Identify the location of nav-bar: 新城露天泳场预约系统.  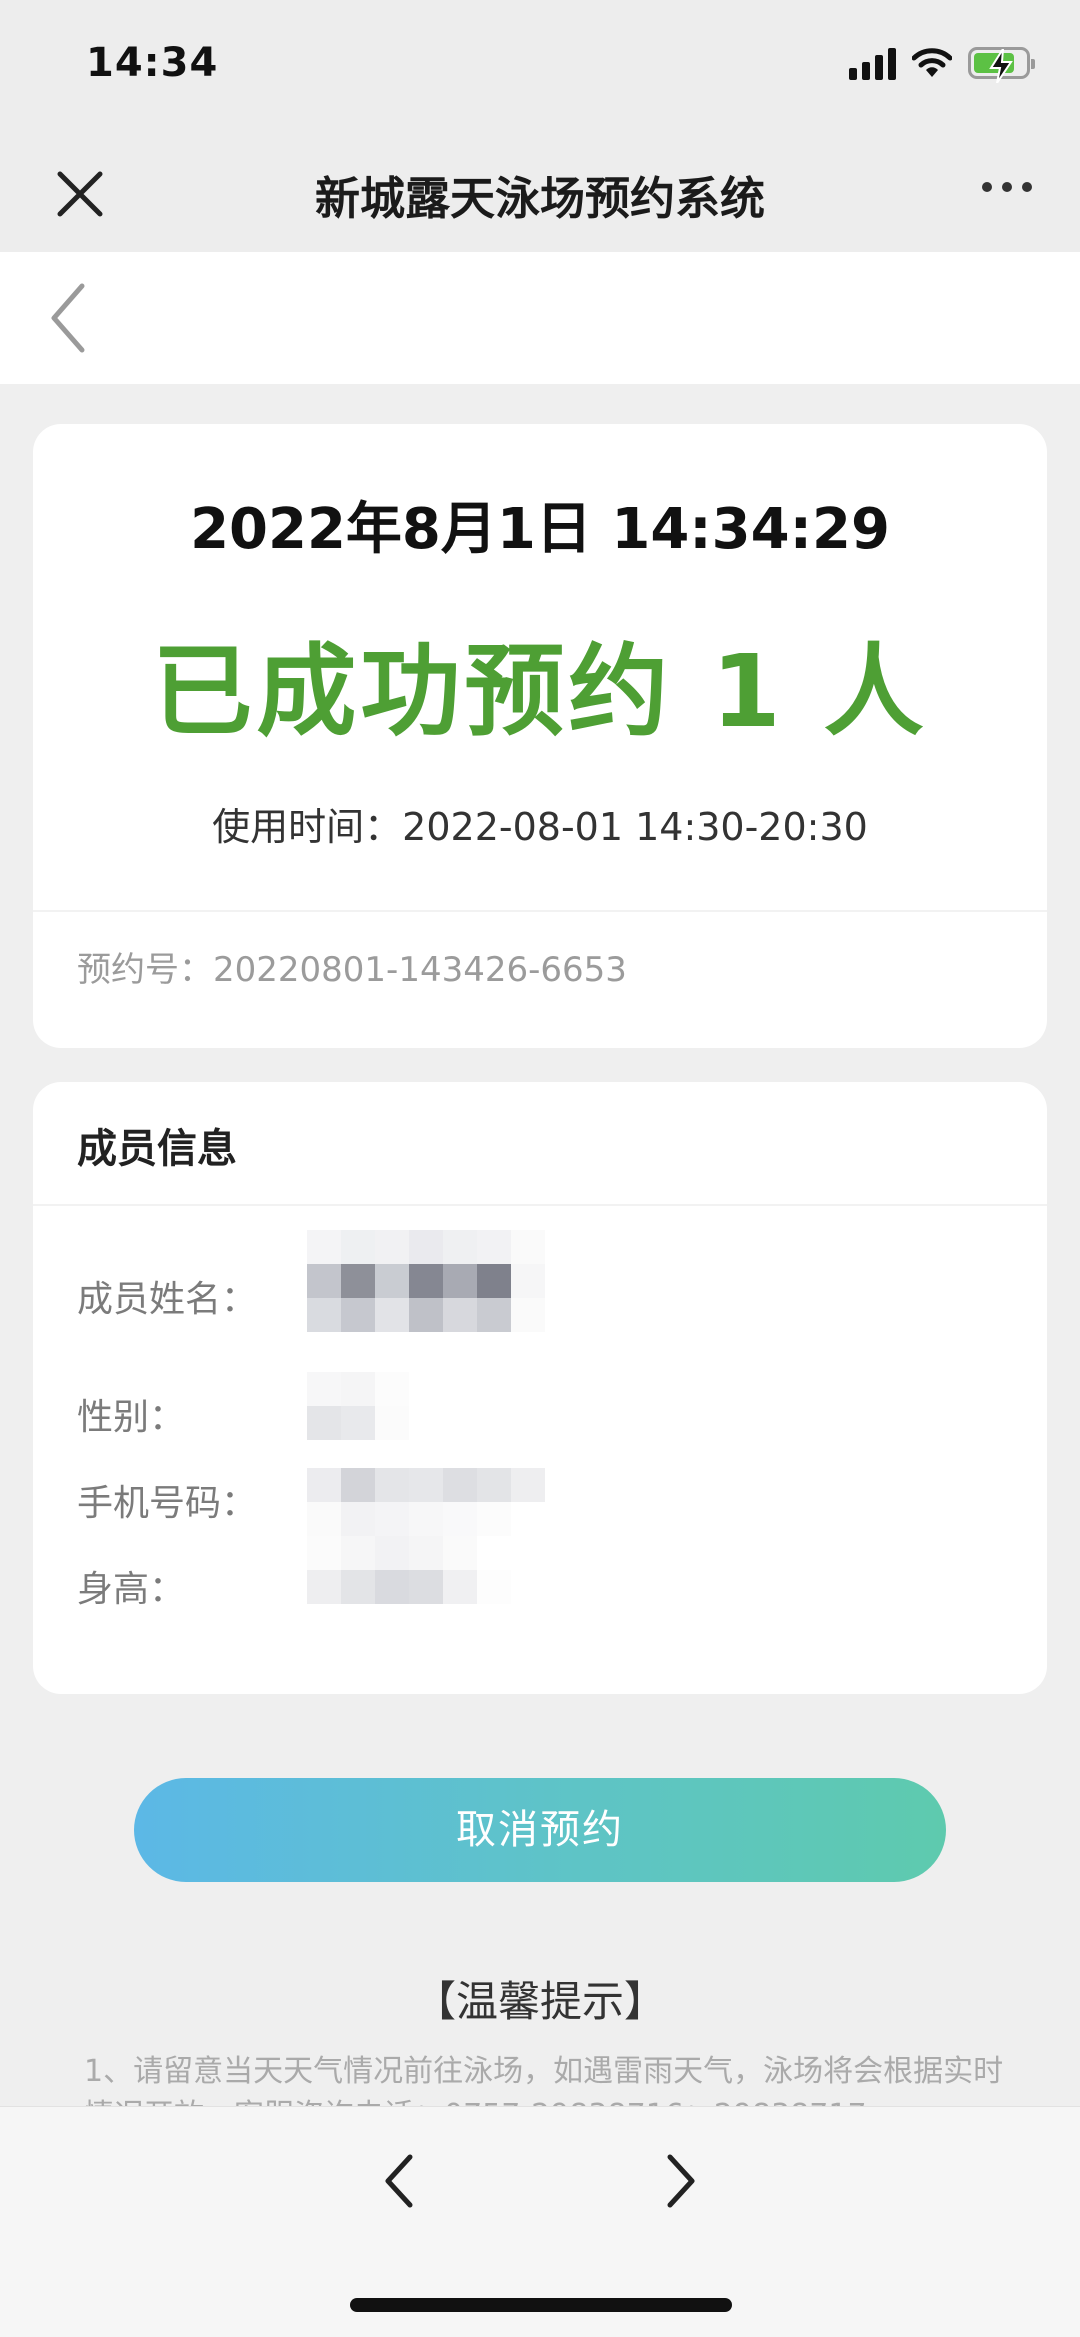
(540, 196).